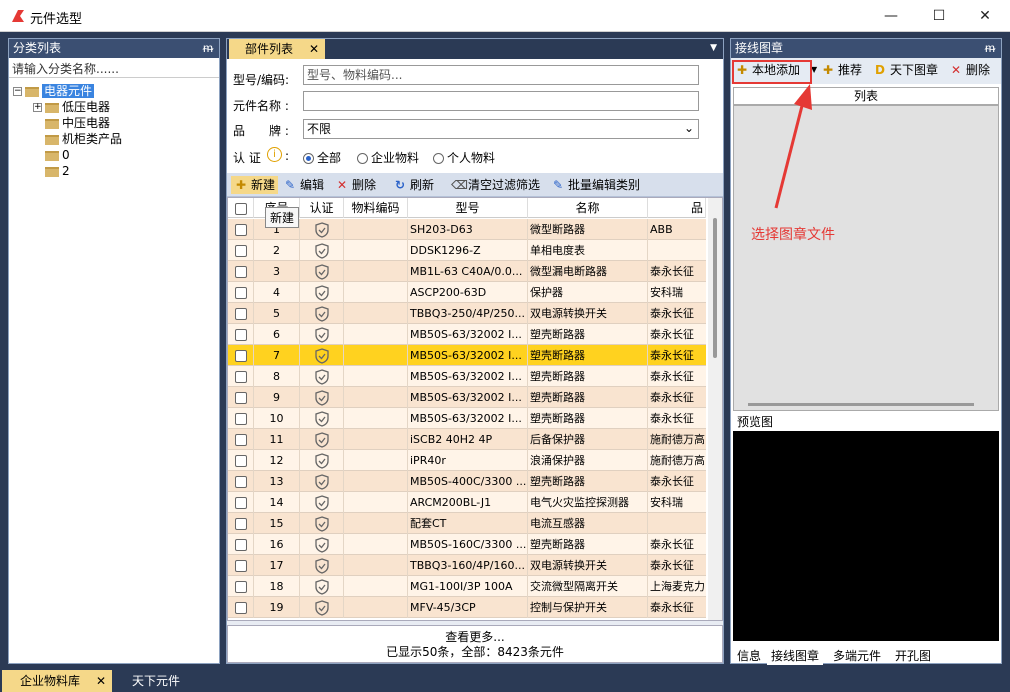  What do you see at coordinates (501, 101) in the screenshot?
I see `name-input` at bounding box center [501, 101].